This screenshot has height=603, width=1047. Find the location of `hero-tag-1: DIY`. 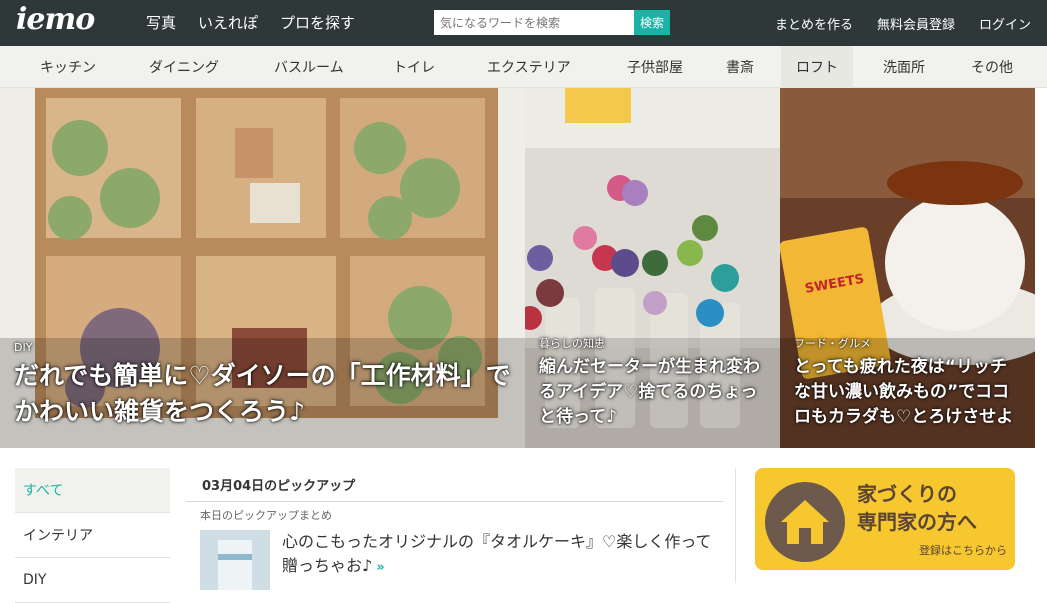

hero-tag-1: DIY is located at coordinates (23, 347).